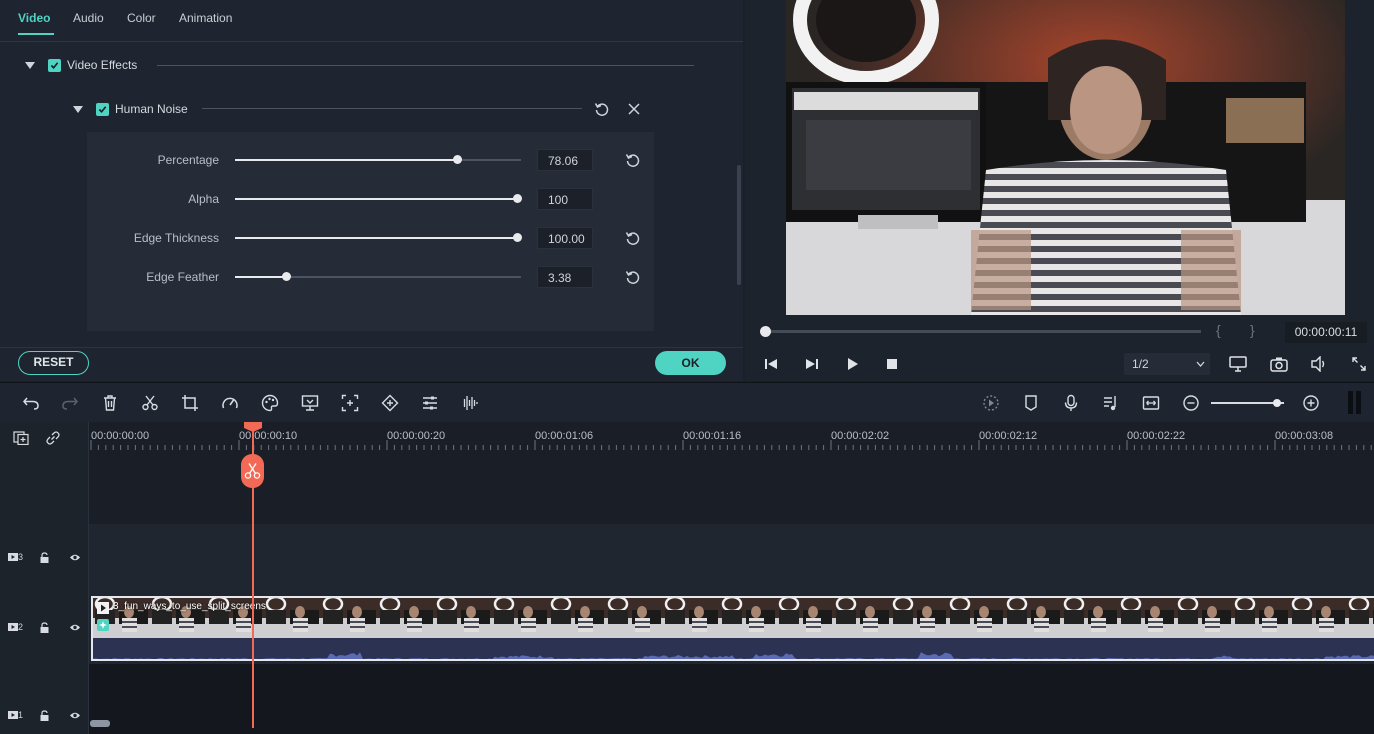 This screenshot has width=1374, height=734. What do you see at coordinates (739, 225) in the screenshot?
I see `panel-scrollbar` at bounding box center [739, 225].